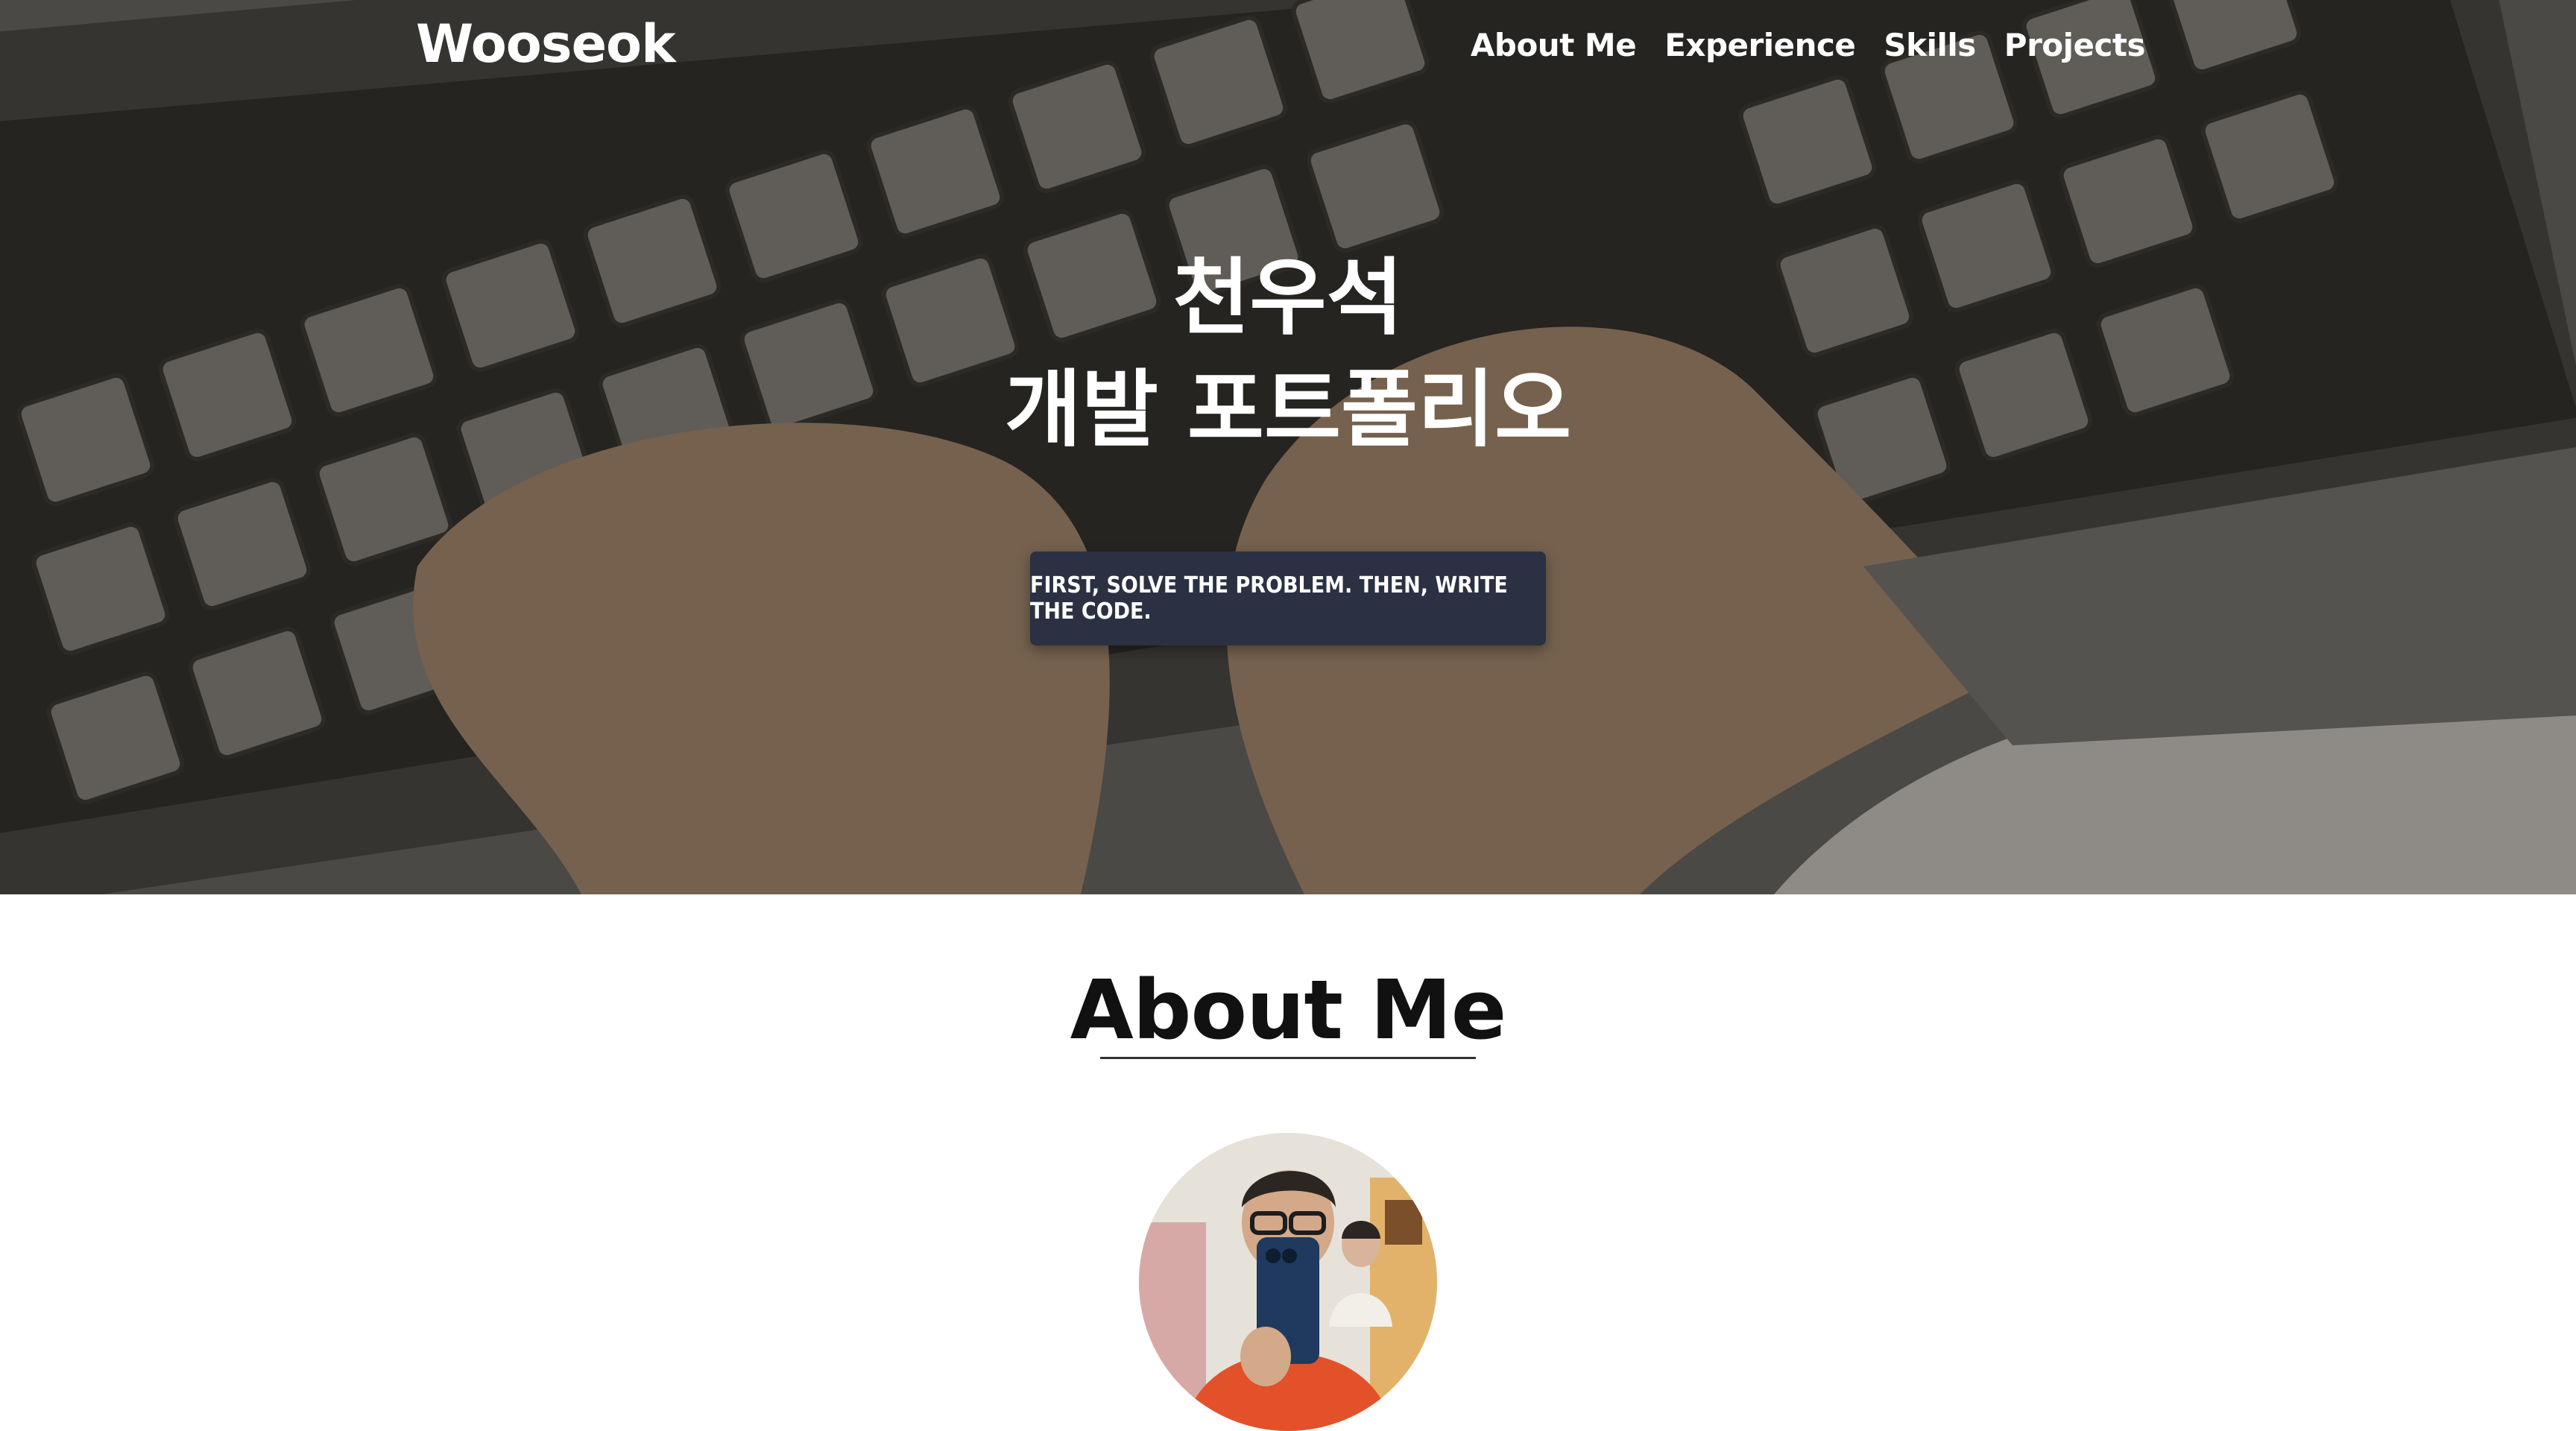  Describe the element at coordinates (2075, 45) in the screenshot. I see `nav-link-projects: Projects` at that location.